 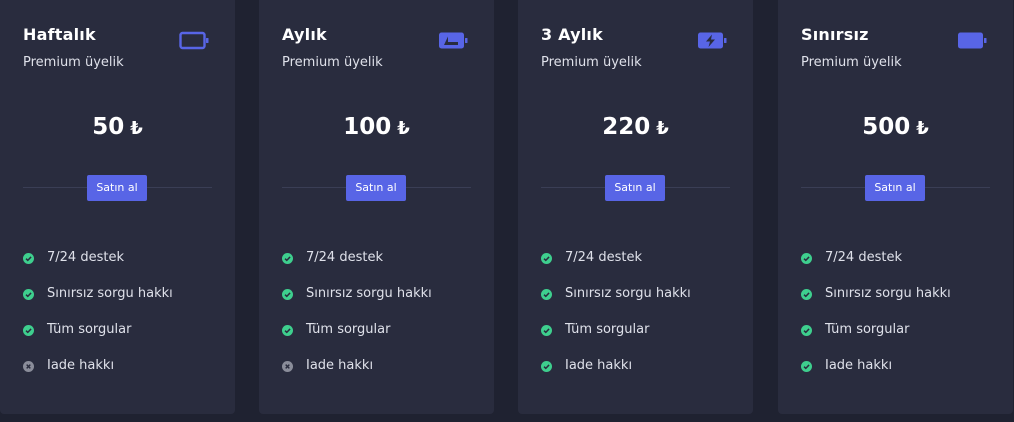 What do you see at coordinates (453, 40) in the screenshot?
I see `battery-half-icon` at bounding box center [453, 40].